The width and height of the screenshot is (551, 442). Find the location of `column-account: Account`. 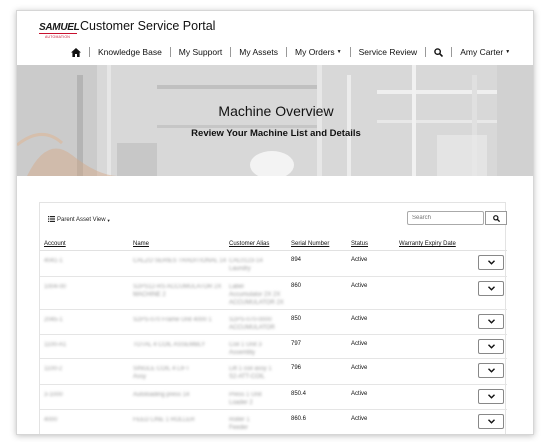

column-account: Account is located at coordinates (55, 244).